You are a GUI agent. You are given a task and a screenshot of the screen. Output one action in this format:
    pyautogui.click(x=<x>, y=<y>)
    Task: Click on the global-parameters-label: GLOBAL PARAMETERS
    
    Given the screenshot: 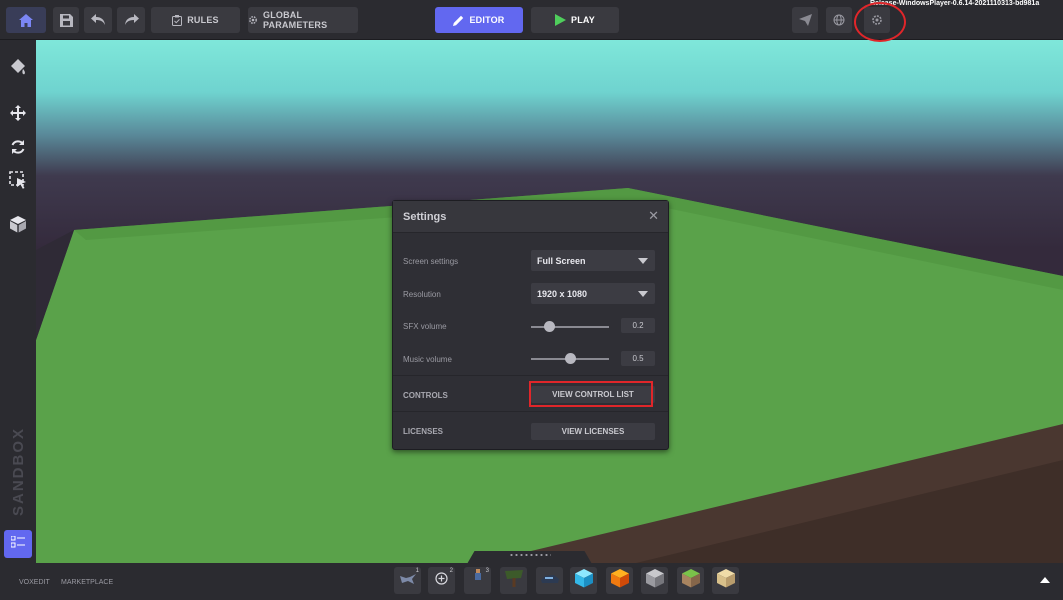 What is the action you would take?
    pyautogui.click(x=295, y=20)
    